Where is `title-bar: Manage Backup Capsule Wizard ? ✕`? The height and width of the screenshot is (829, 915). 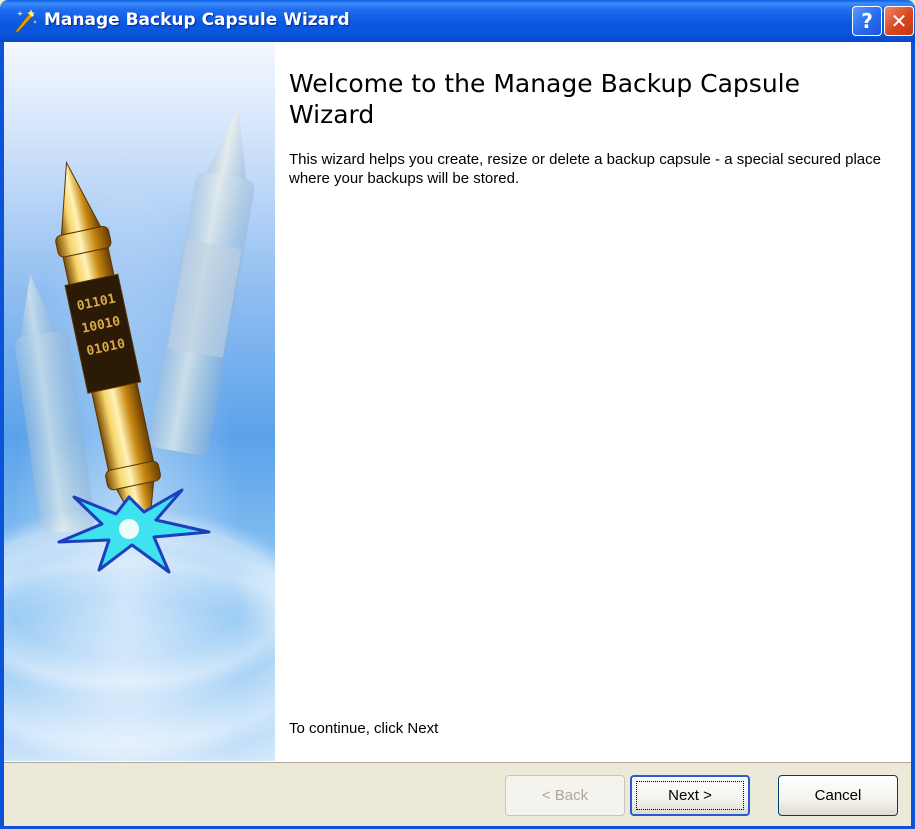
title-bar: Manage Backup Capsule Wizard ? ✕ is located at coordinates (457, 21).